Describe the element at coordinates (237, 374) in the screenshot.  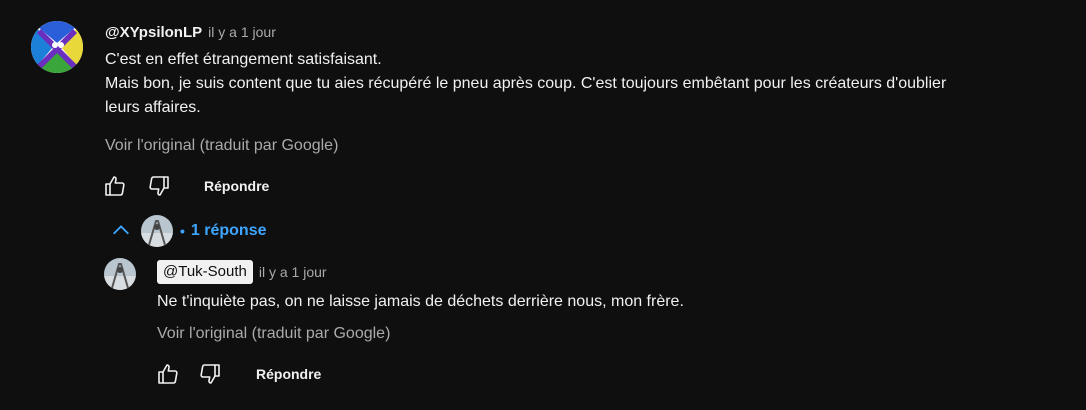
I see `reply-action-bar: Répondre` at that location.